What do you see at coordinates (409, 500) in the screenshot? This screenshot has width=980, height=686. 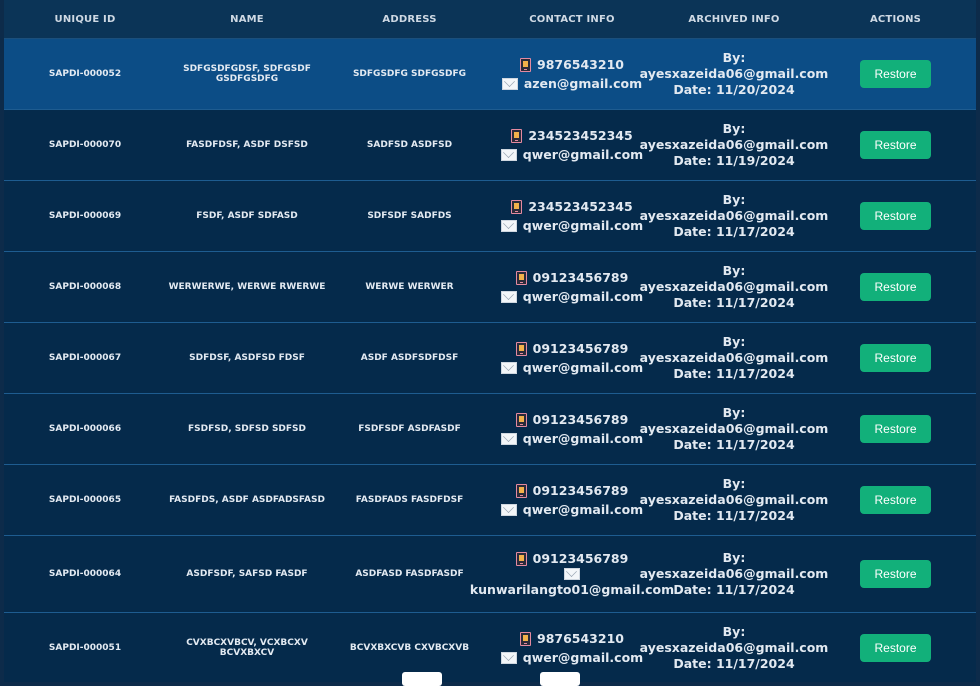 I see `address-cell: FASDFADS FASDFDSF` at bounding box center [409, 500].